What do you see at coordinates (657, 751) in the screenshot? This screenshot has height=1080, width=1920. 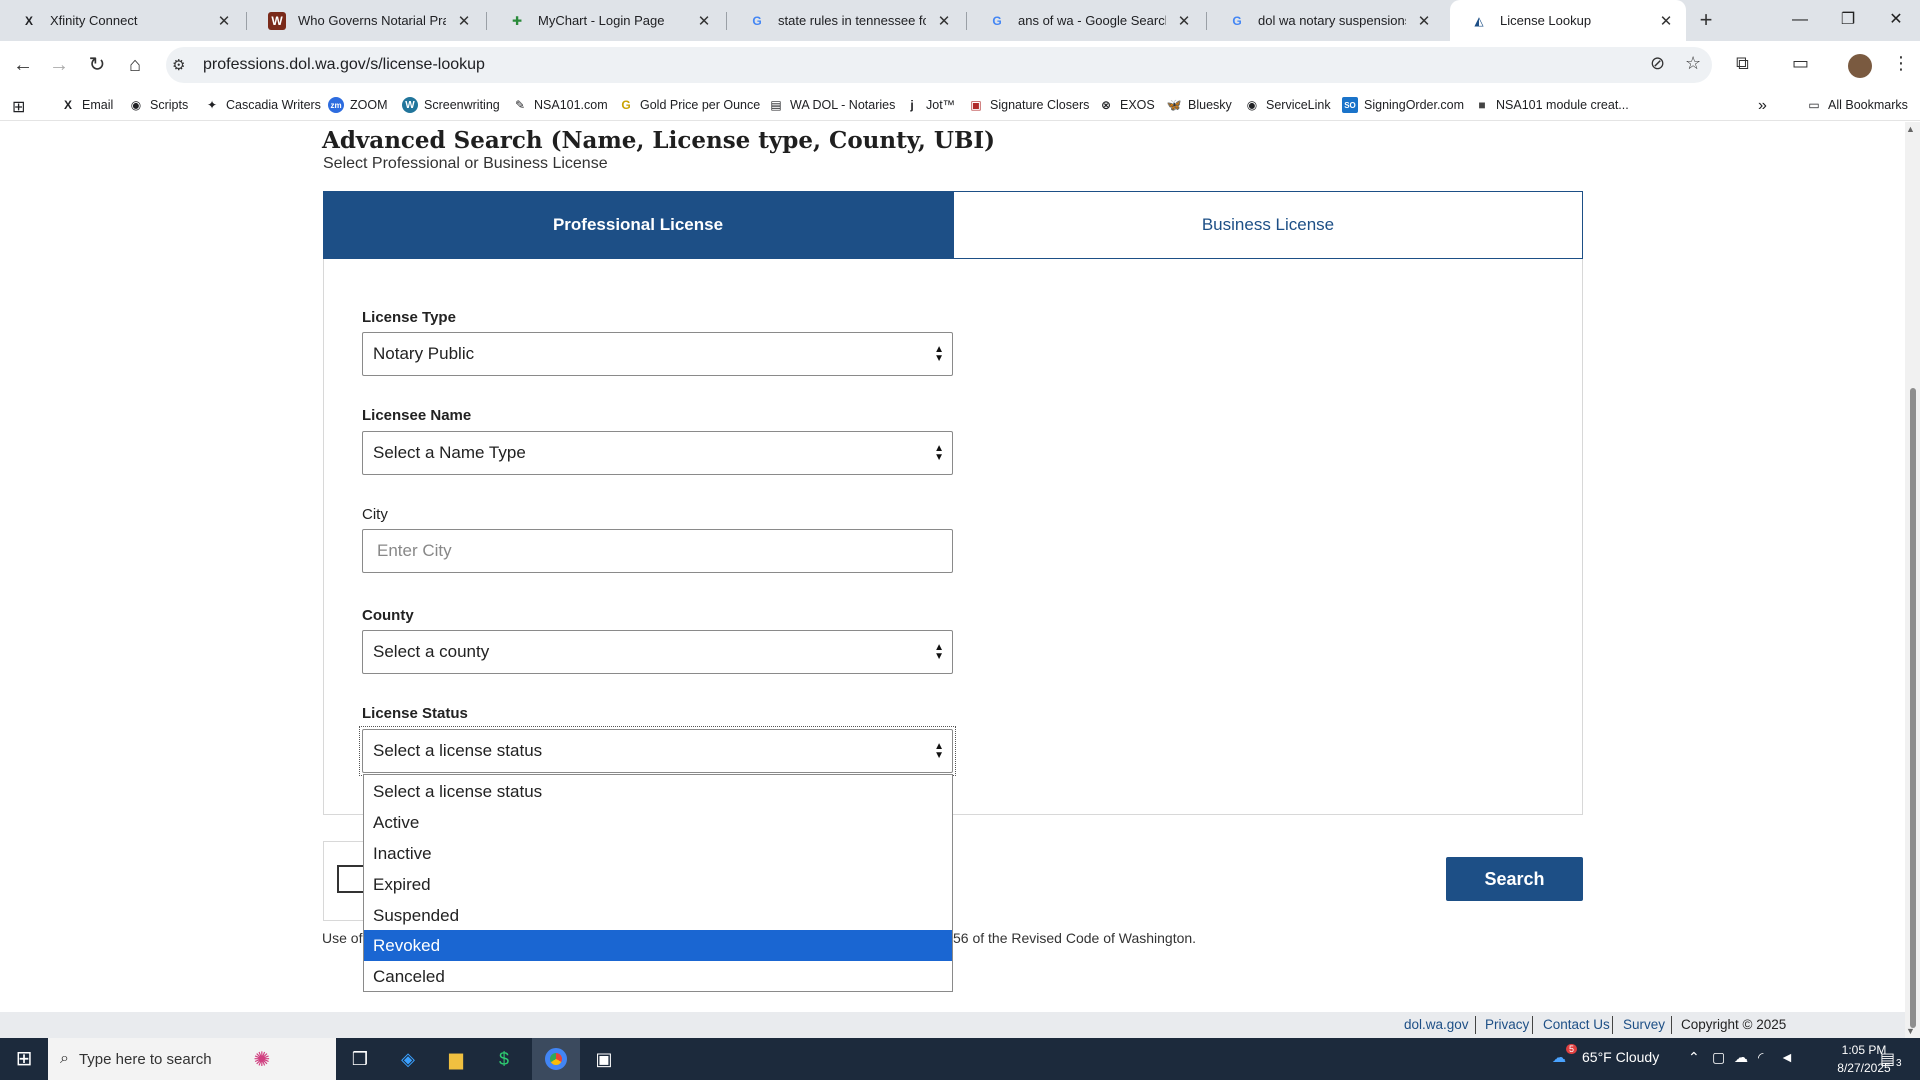 I see `license-status-select: Select a license status ▲ ▼` at bounding box center [657, 751].